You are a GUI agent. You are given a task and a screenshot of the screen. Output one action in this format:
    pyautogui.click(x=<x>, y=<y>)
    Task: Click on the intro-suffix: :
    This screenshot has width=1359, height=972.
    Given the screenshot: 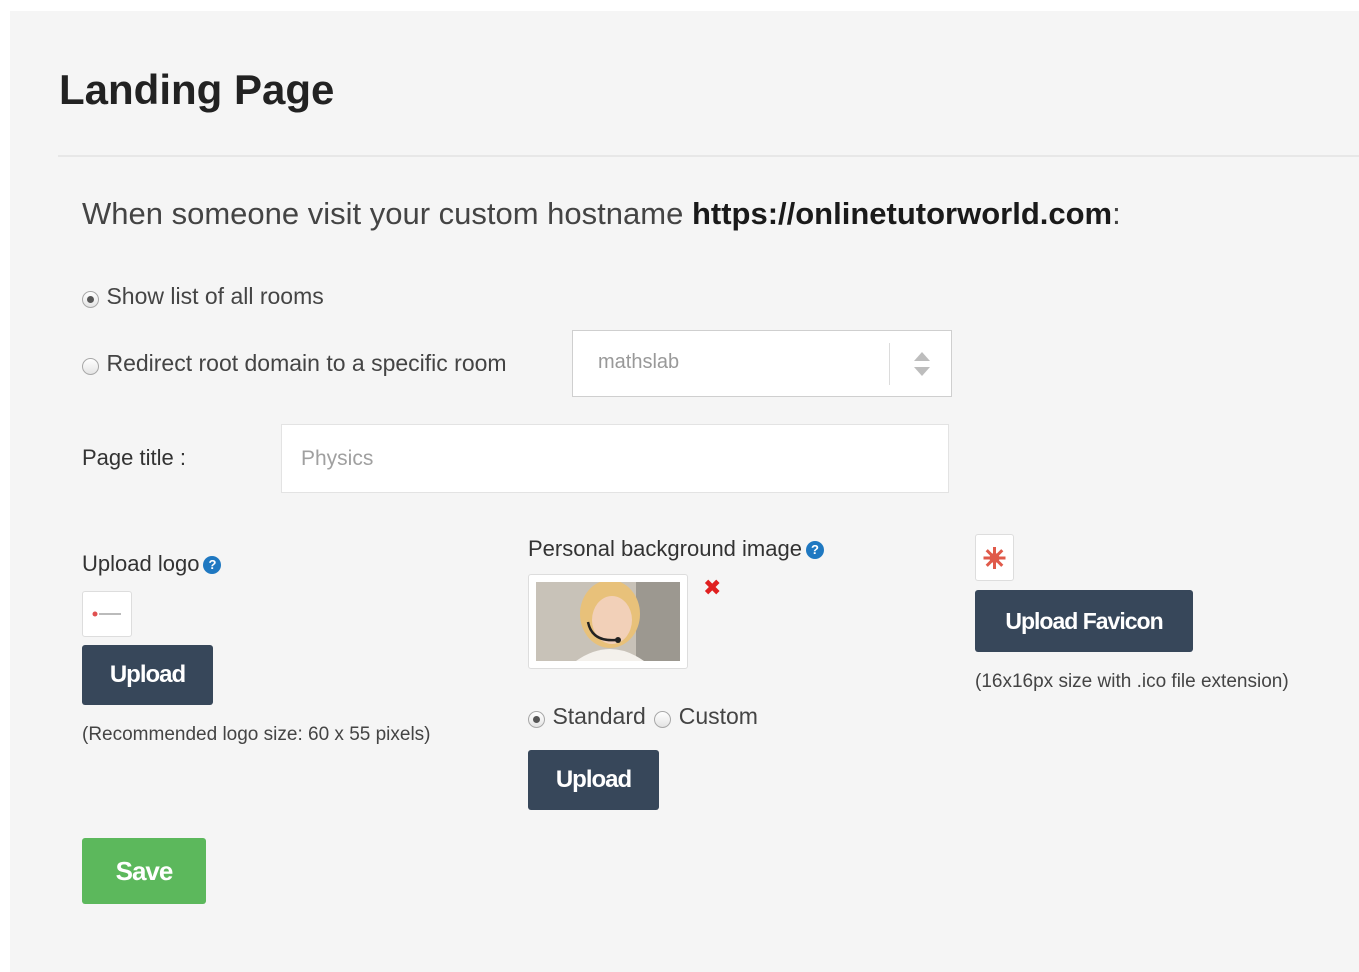 What is the action you would take?
    pyautogui.click(x=1116, y=213)
    